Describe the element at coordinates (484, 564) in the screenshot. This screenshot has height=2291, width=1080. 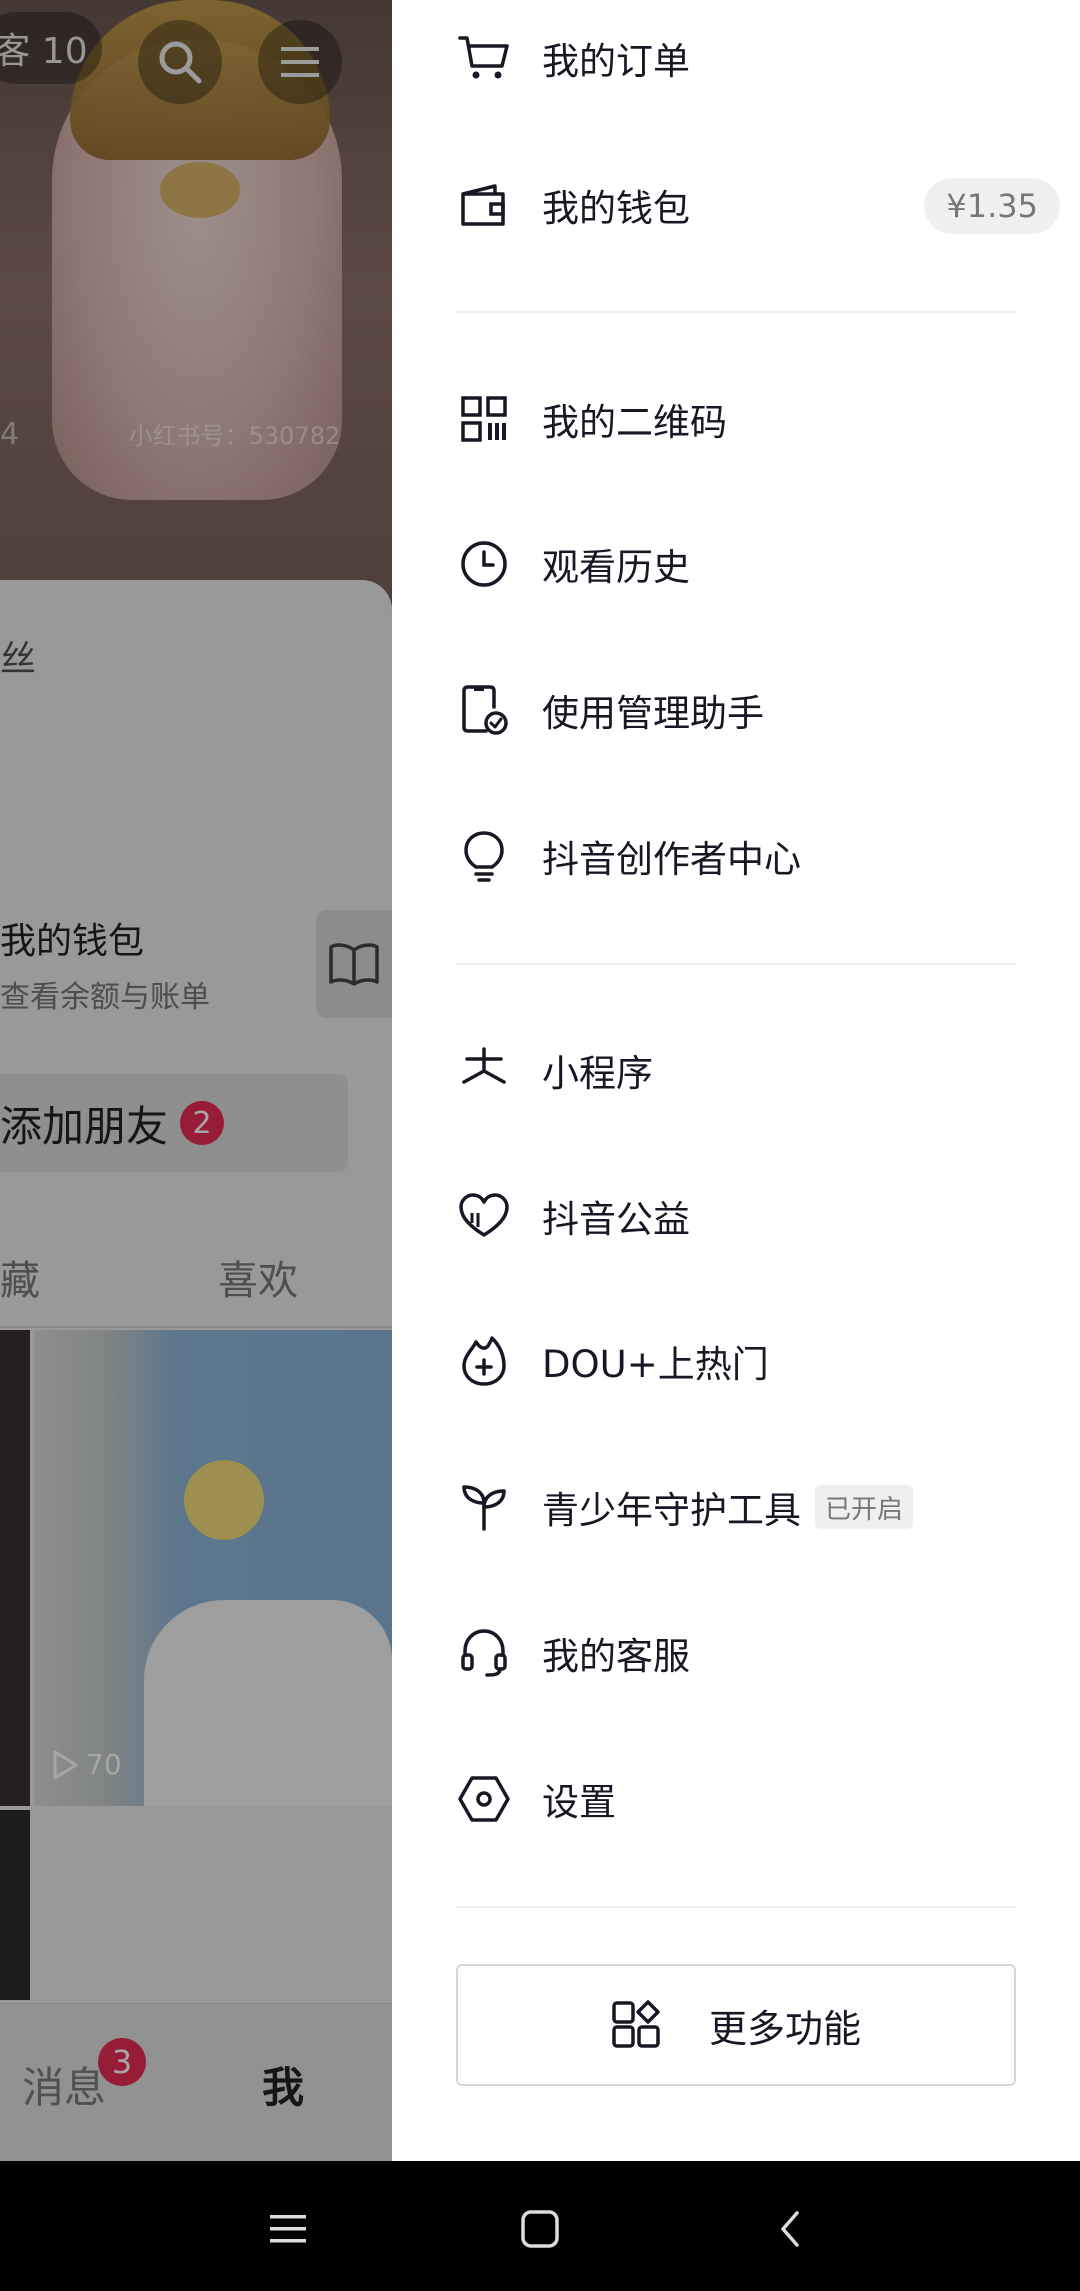
I see `clock-icon` at that location.